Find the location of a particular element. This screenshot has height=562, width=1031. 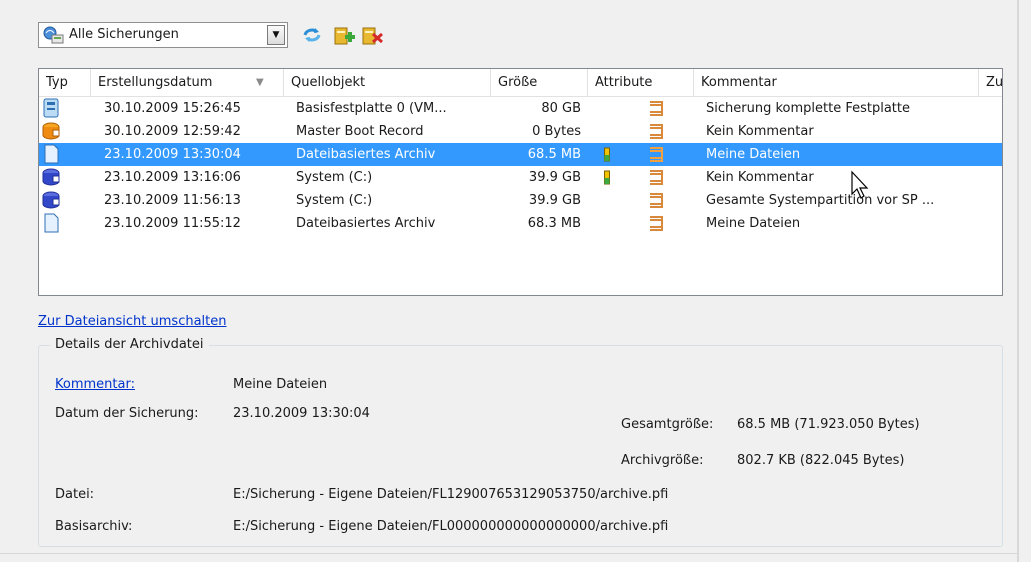

row-size: 68.3 MB is located at coordinates (554, 223).